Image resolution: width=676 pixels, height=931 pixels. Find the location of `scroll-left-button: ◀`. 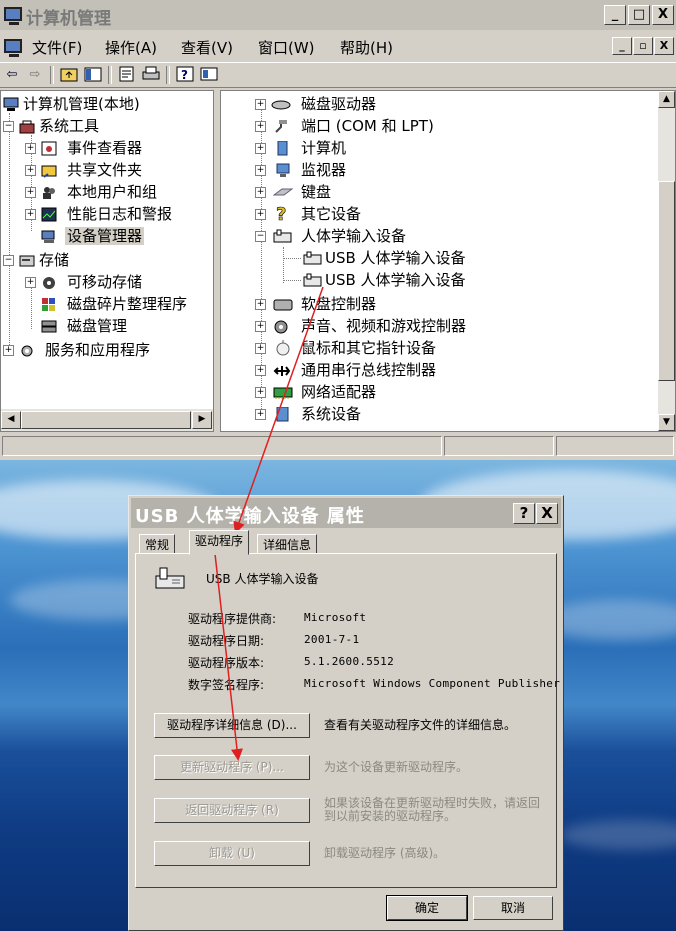

scroll-left-button: ◀ is located at coordinates (11, 420).